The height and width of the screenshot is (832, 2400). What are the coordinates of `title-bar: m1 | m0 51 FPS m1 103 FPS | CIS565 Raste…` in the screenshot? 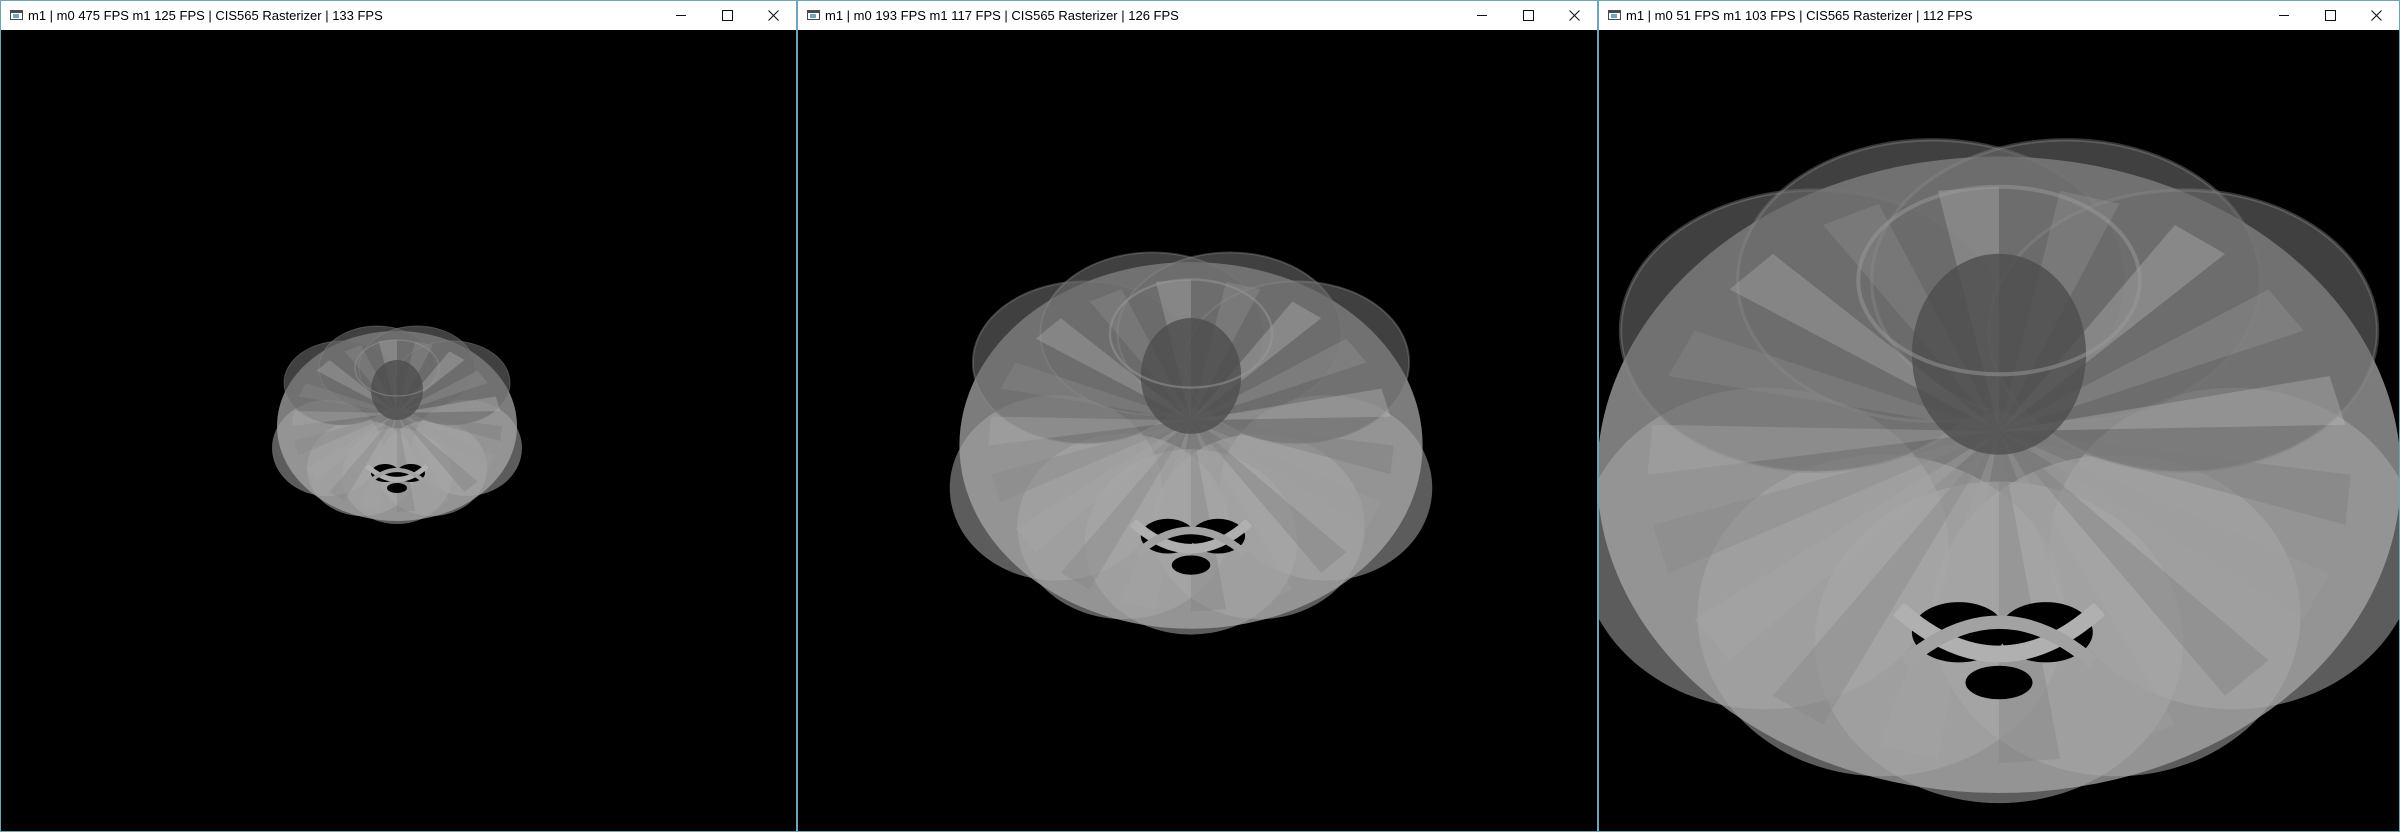 It's located at (1999, 15).